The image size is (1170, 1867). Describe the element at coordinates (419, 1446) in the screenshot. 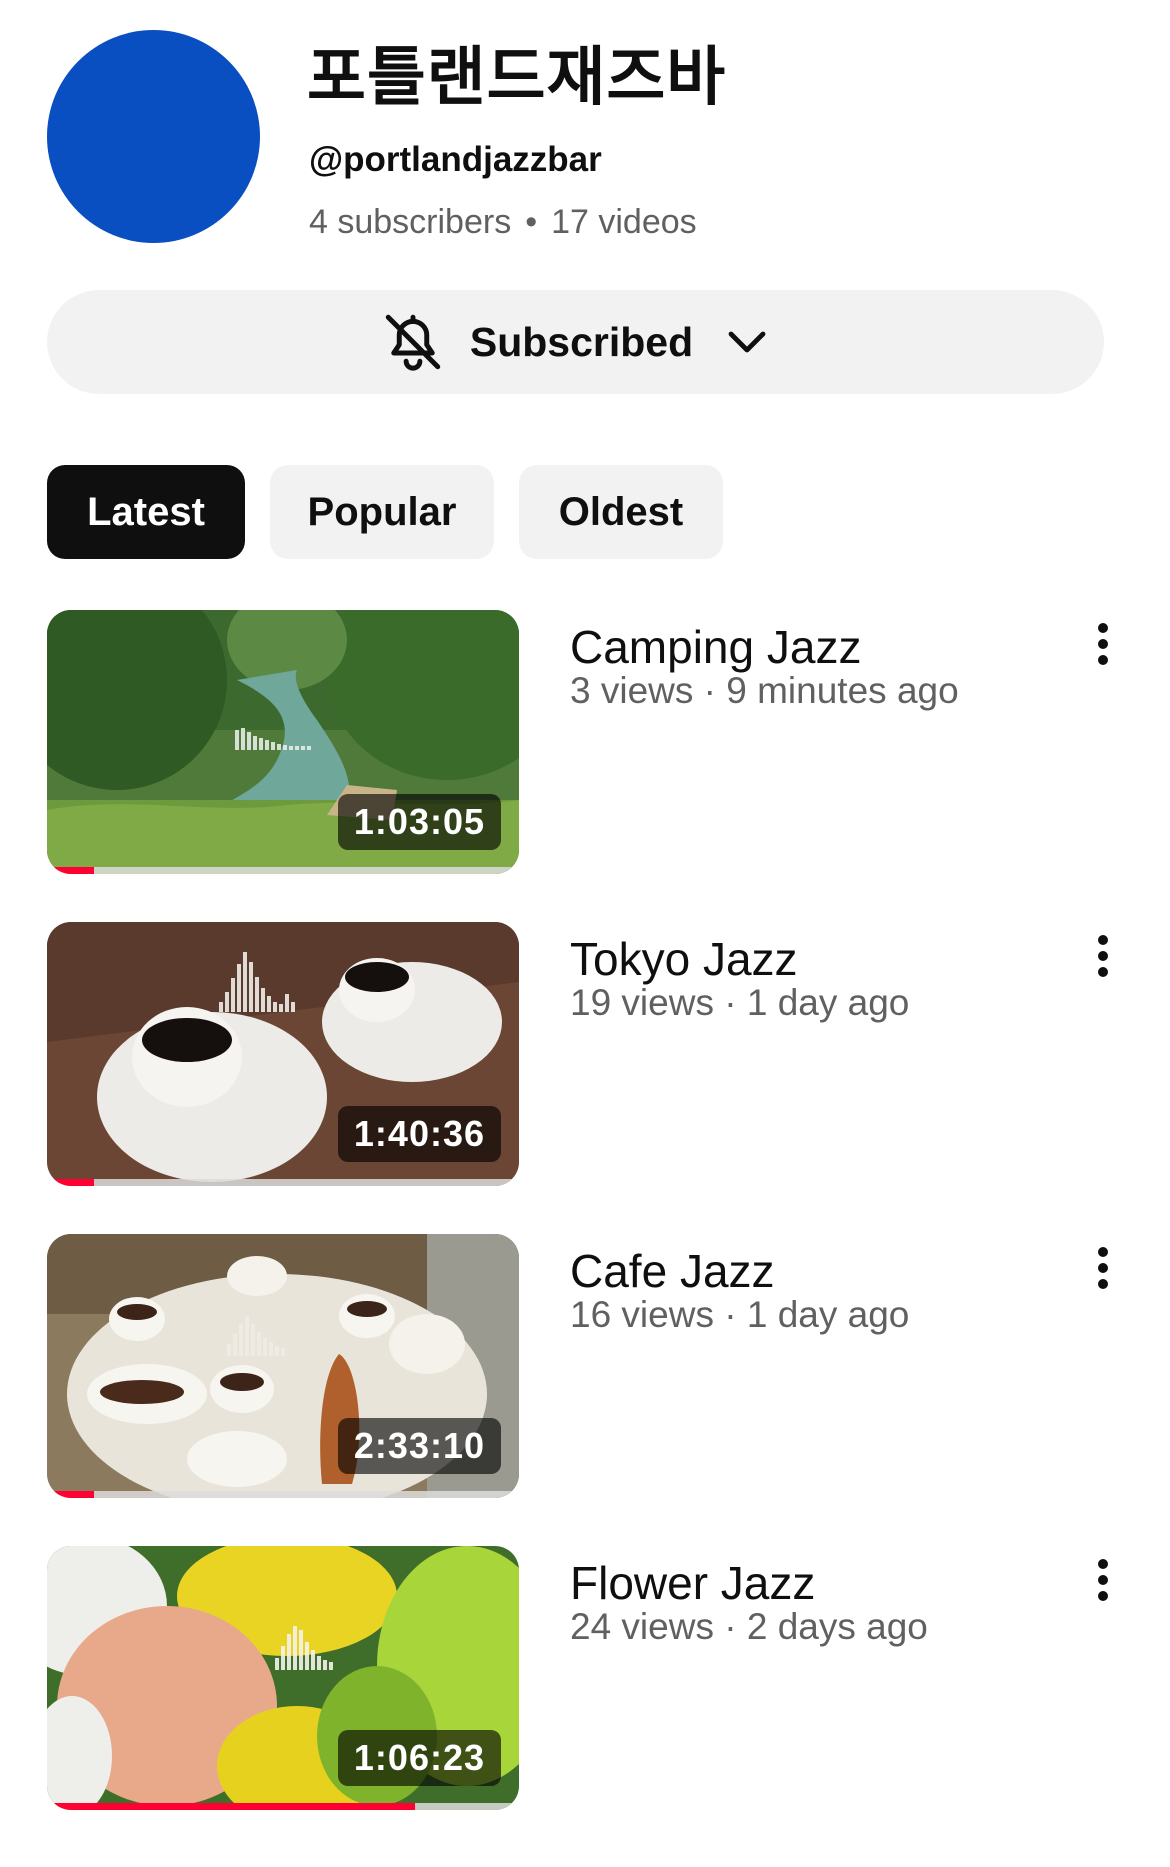

I see `video-duration: 2:33:10` at that location.